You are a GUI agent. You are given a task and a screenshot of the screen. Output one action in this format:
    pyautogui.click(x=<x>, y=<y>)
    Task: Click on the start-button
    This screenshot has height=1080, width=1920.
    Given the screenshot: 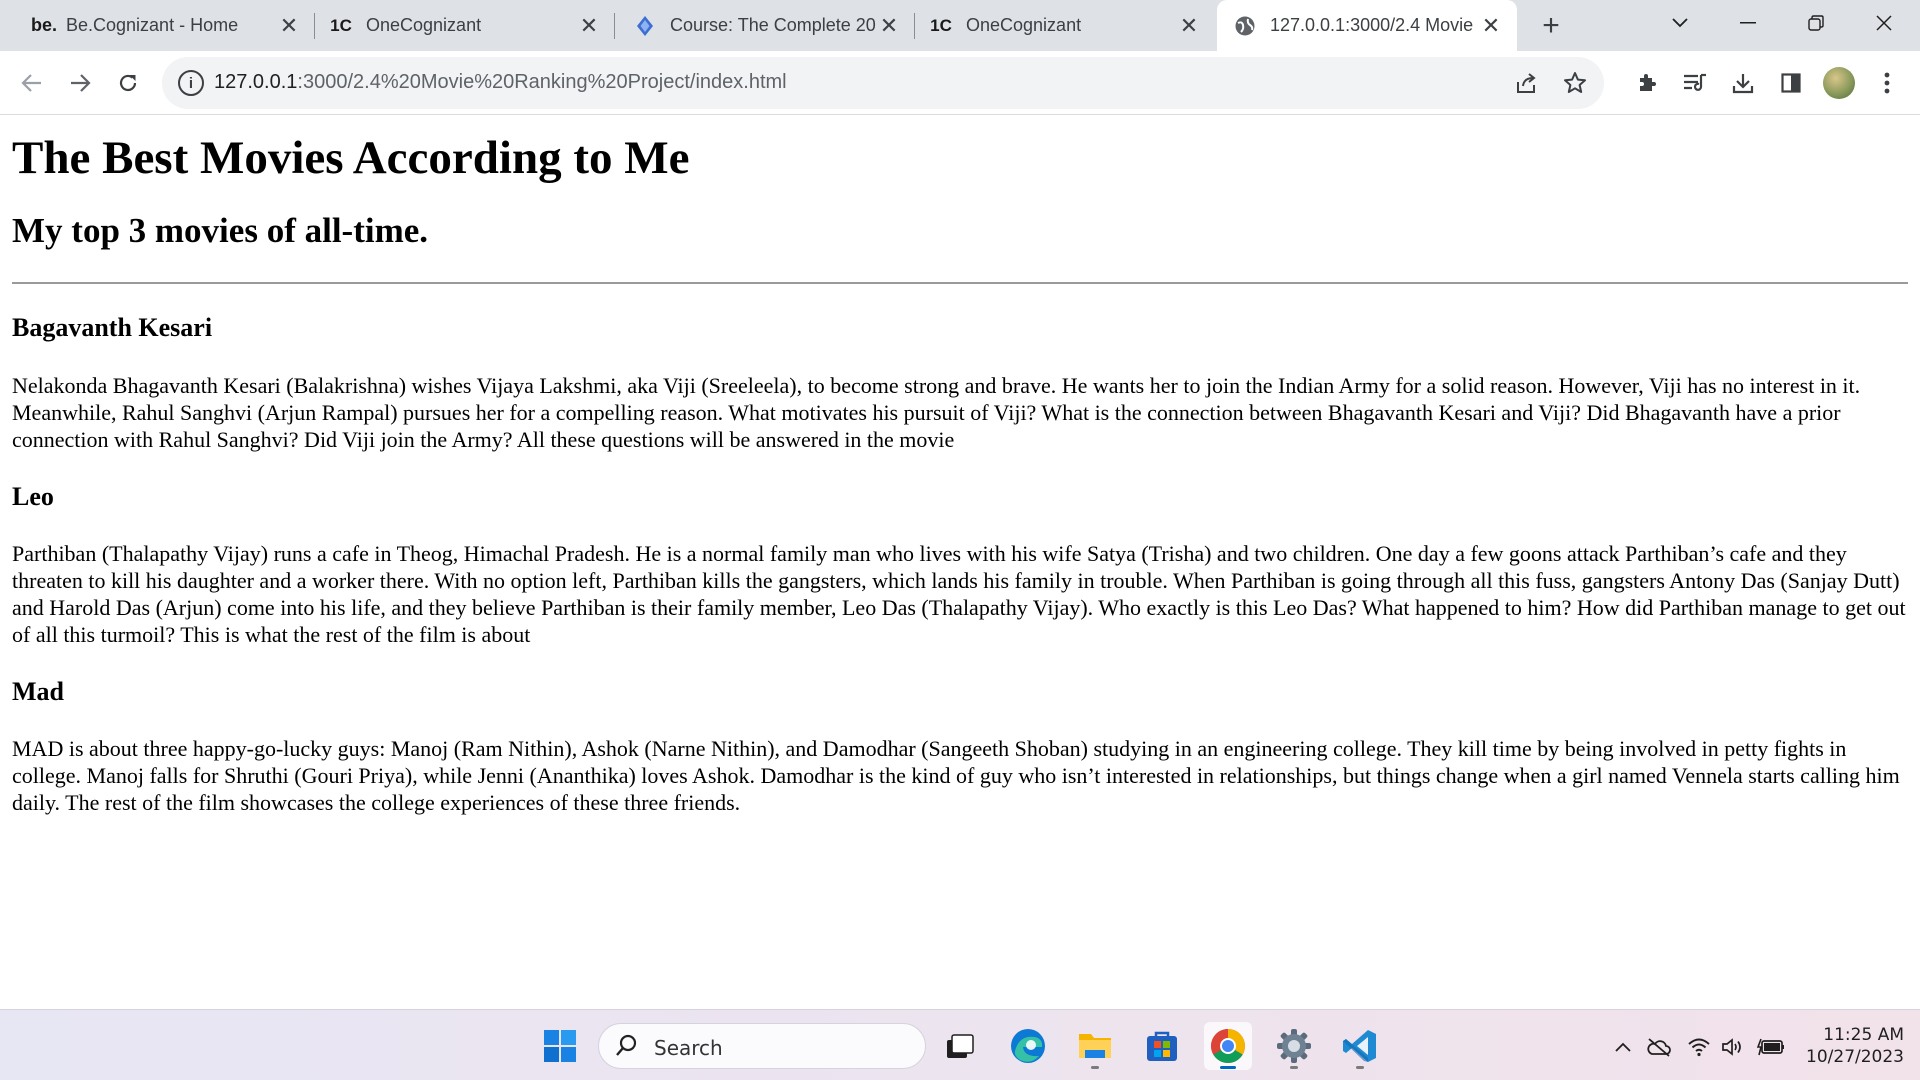 What is the action you would take?
    pyautogui.click(x=560, y=1046)
    